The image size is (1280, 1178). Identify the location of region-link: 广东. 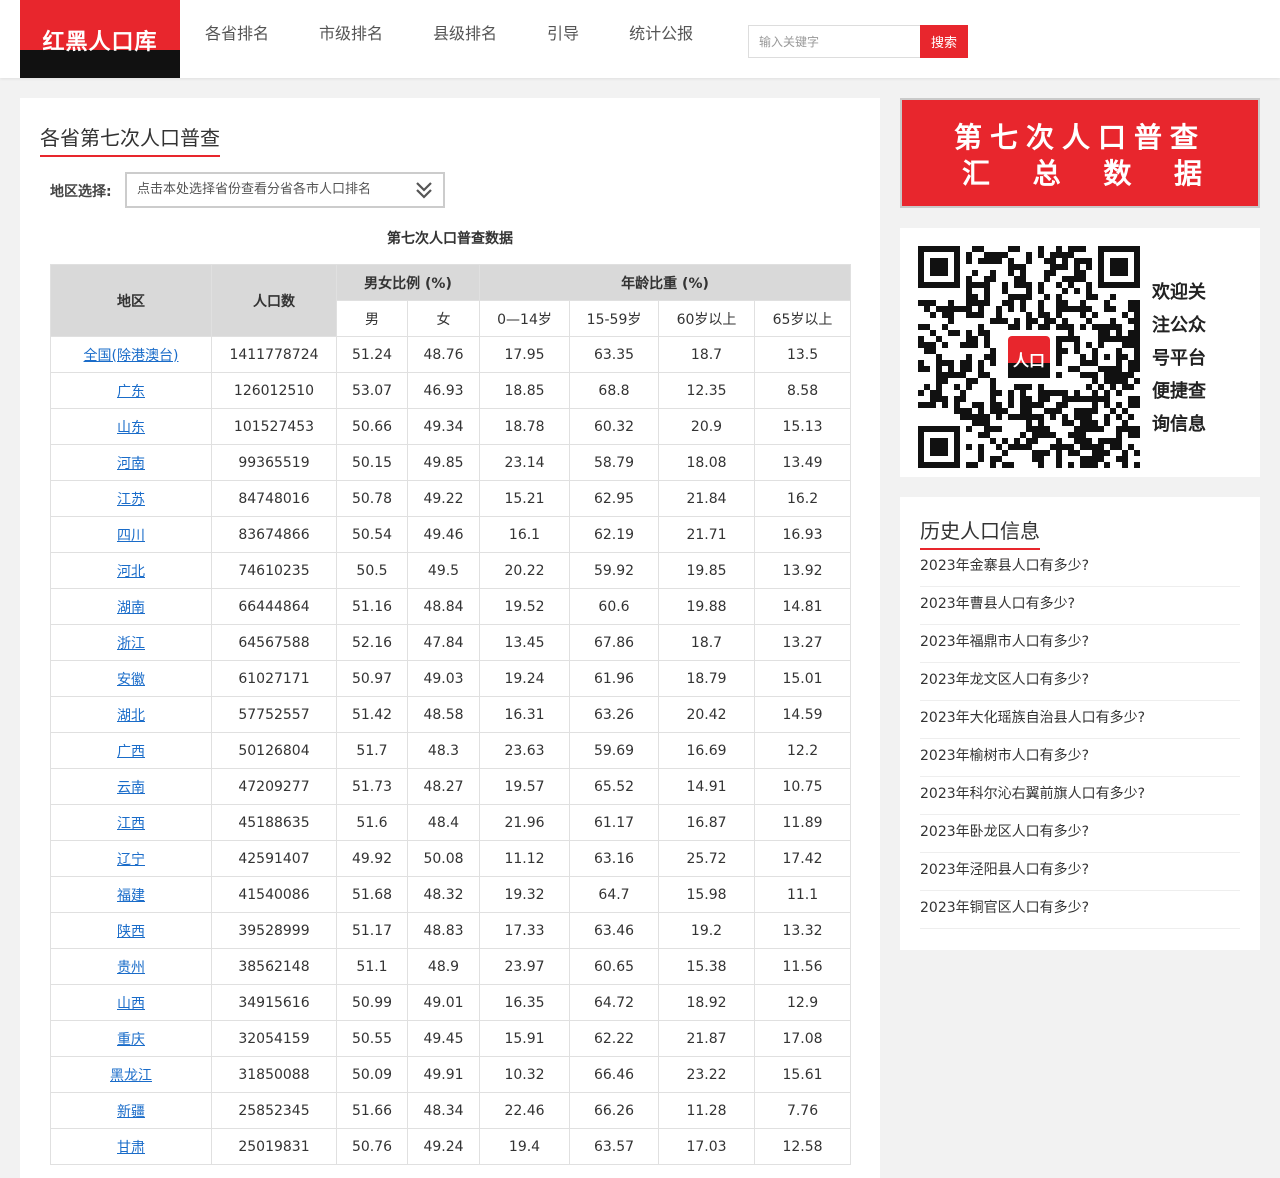
(131, 392).